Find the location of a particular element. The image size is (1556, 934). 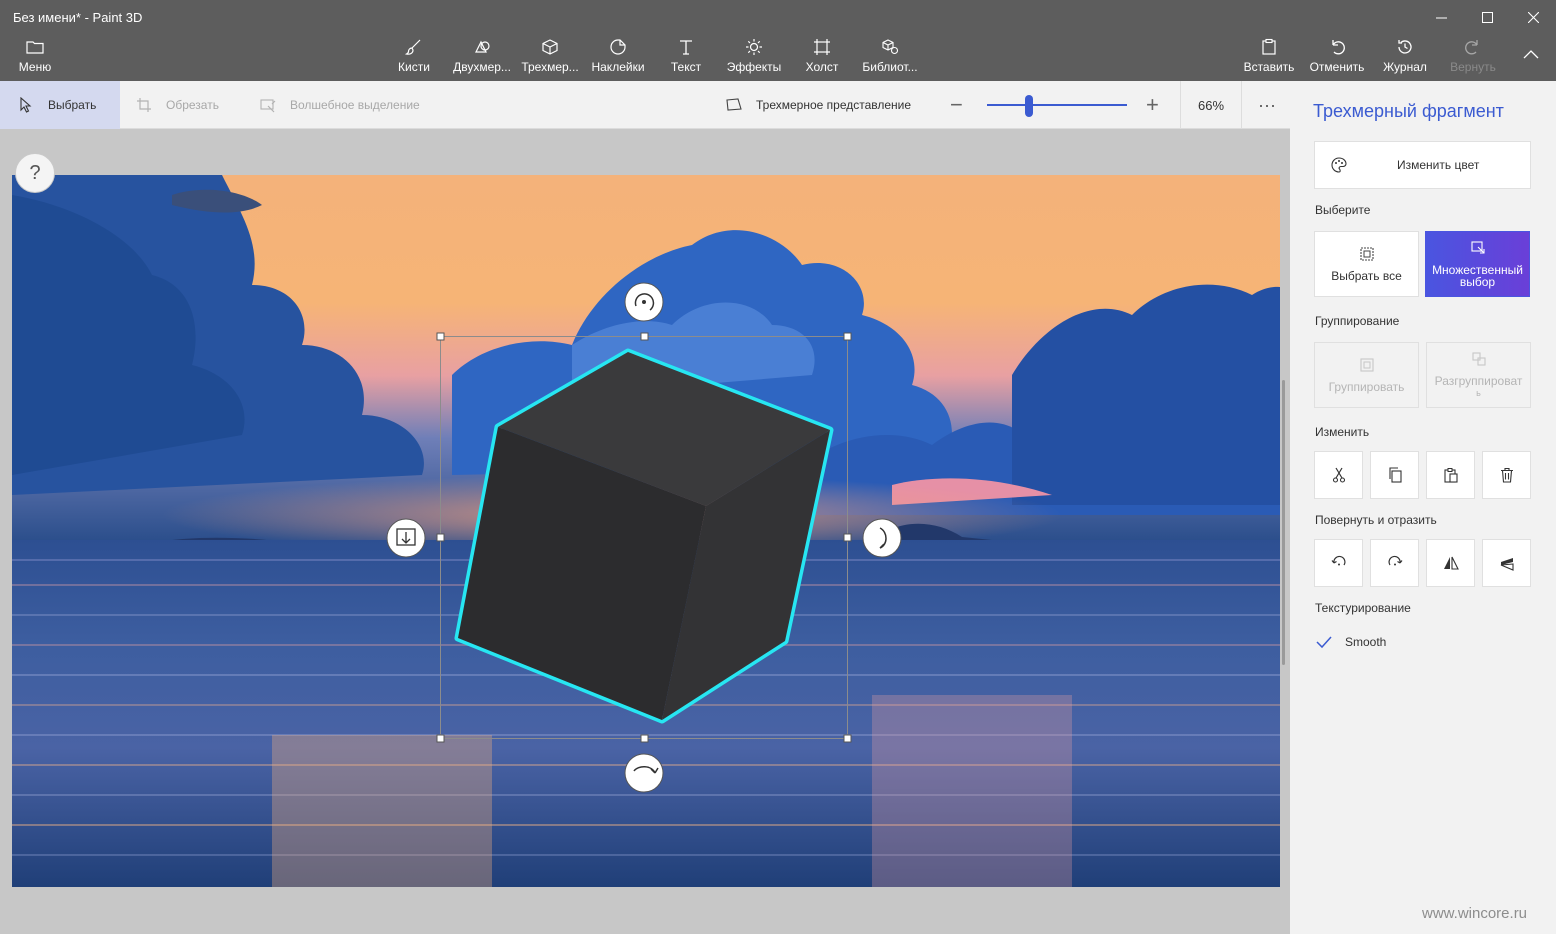

flip-vertical-button is located at coordinates (1506, 563).